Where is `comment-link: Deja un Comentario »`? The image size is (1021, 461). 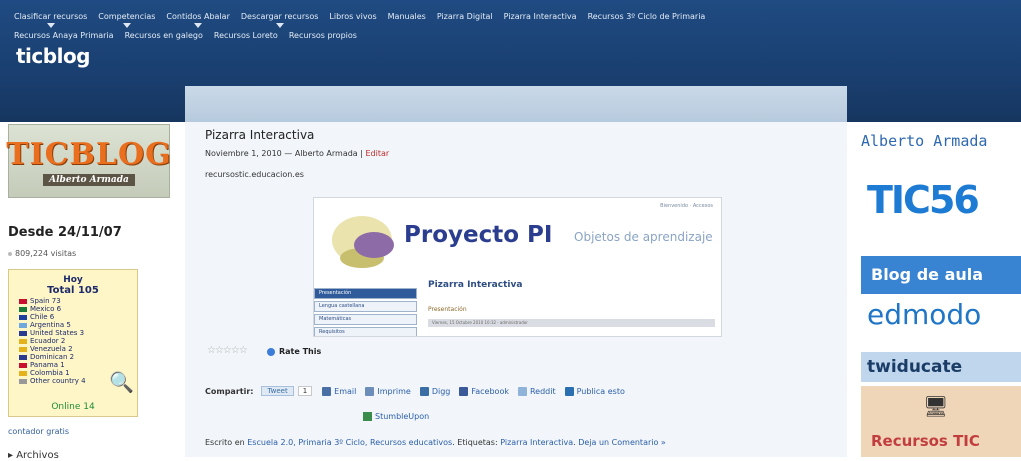 comment-link: Deja un Comentario » is located at coordinates (622, 442).